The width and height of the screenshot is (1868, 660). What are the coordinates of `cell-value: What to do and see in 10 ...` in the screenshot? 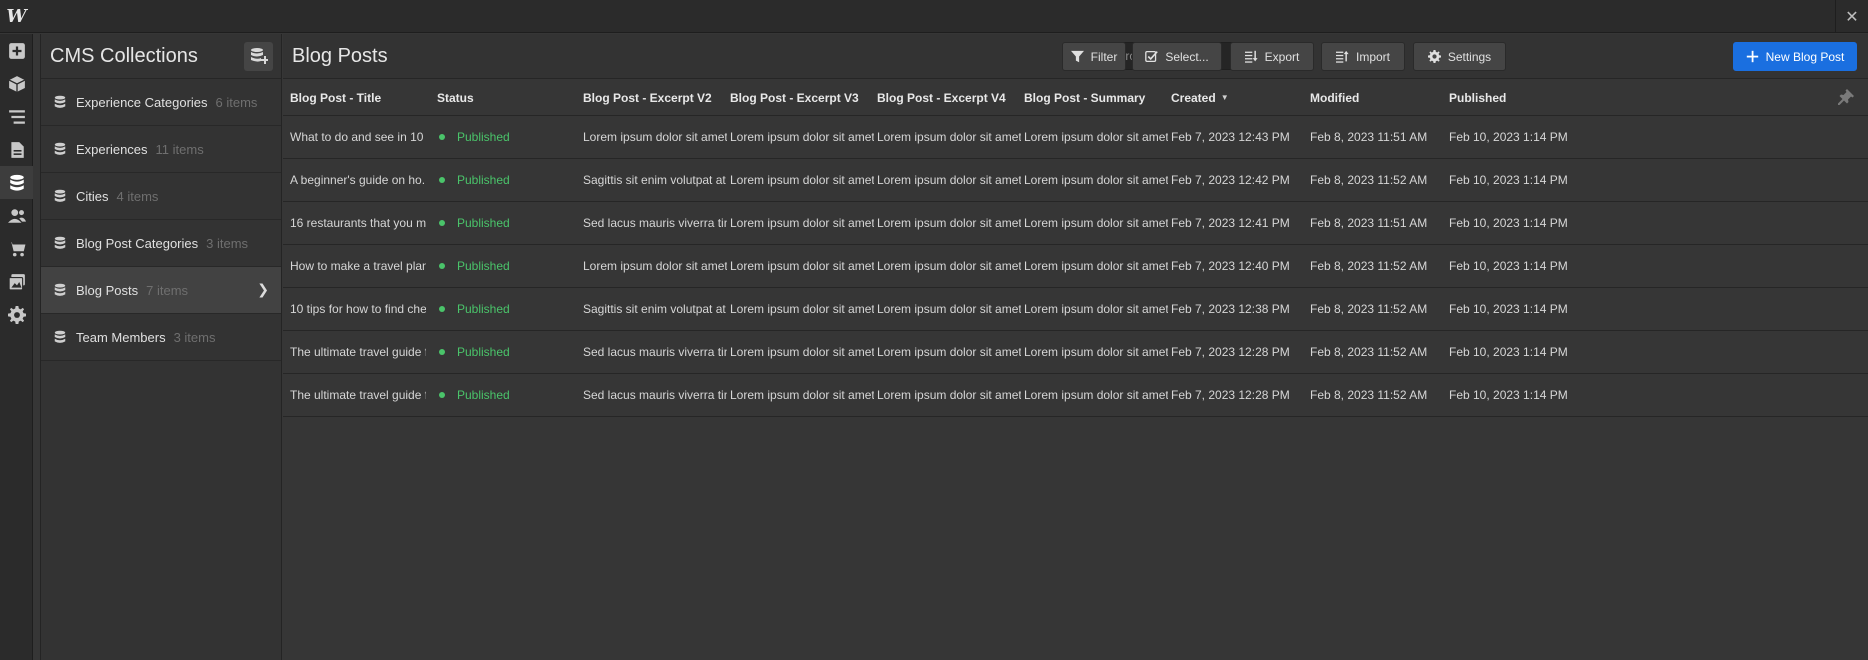 It's located at (358, 137).